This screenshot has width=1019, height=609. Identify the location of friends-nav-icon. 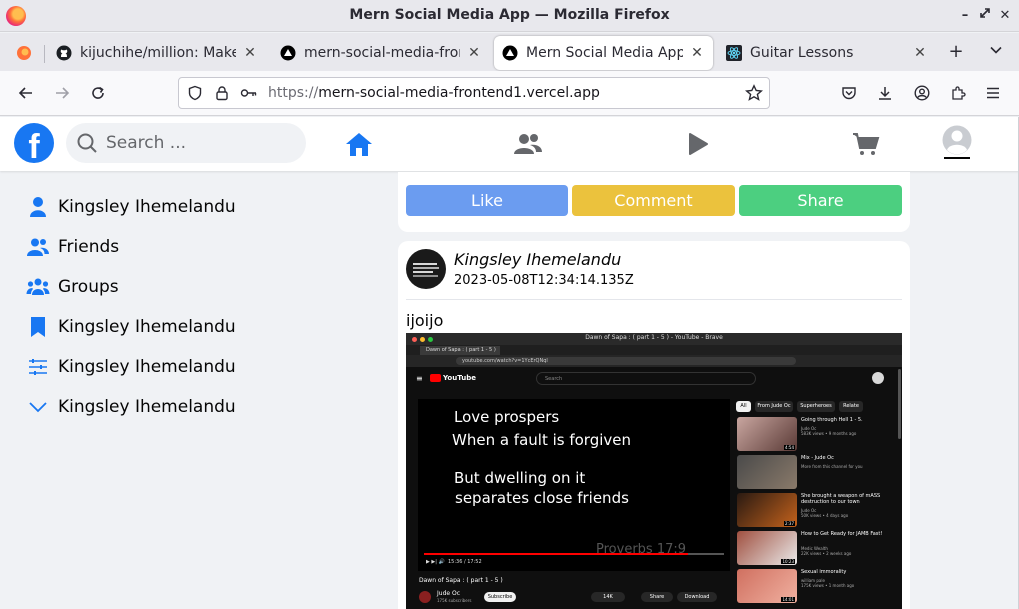
(528, 144).